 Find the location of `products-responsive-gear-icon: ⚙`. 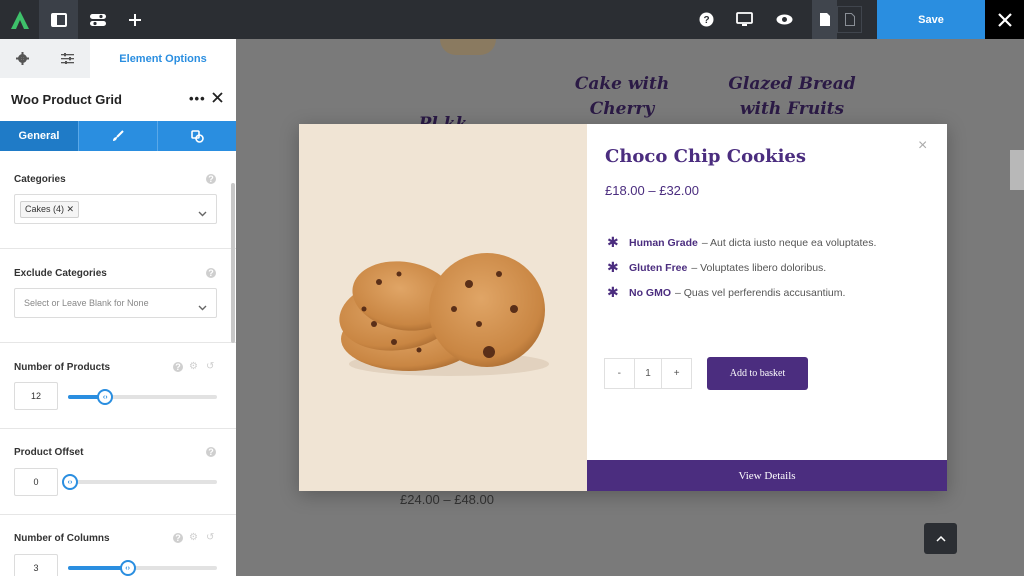

products-responsive-gear-icon: ⚙ is located at coordinates (193, 366).